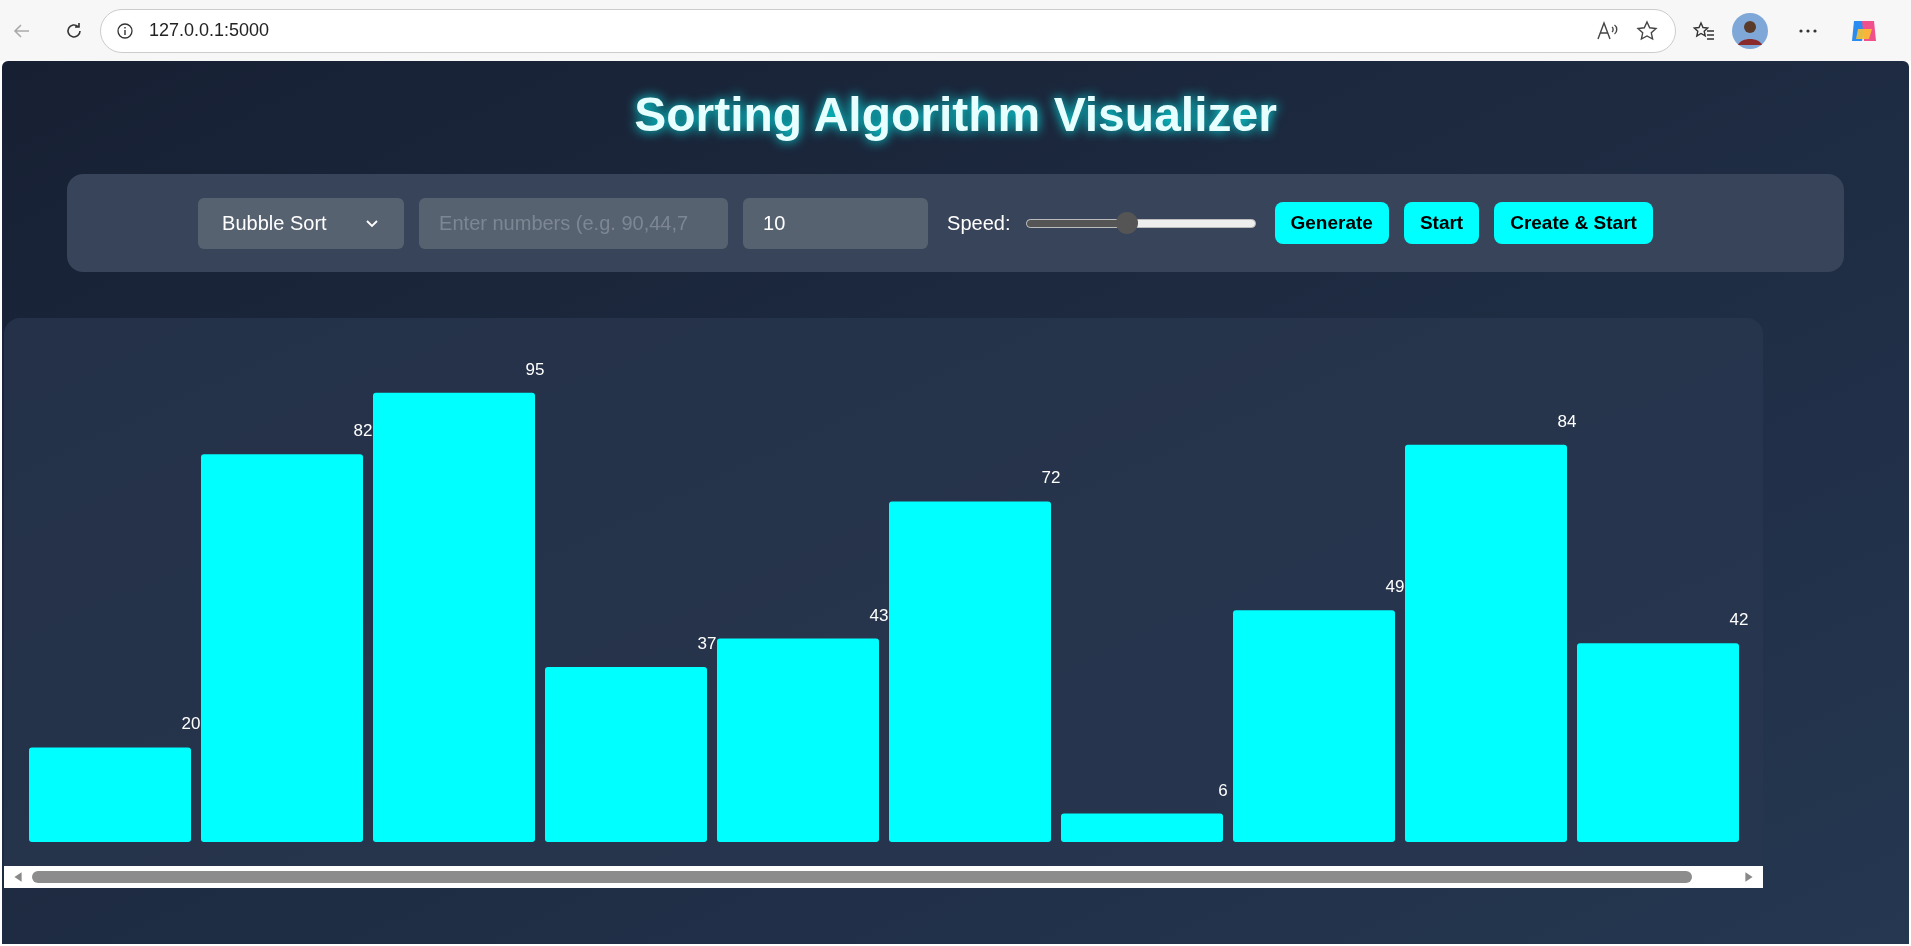 The image size is (1911, 946). What do you see at coordinates (879, 615) in the screenshot?
I see `value-label: 43` at bounding box center [879, 615].